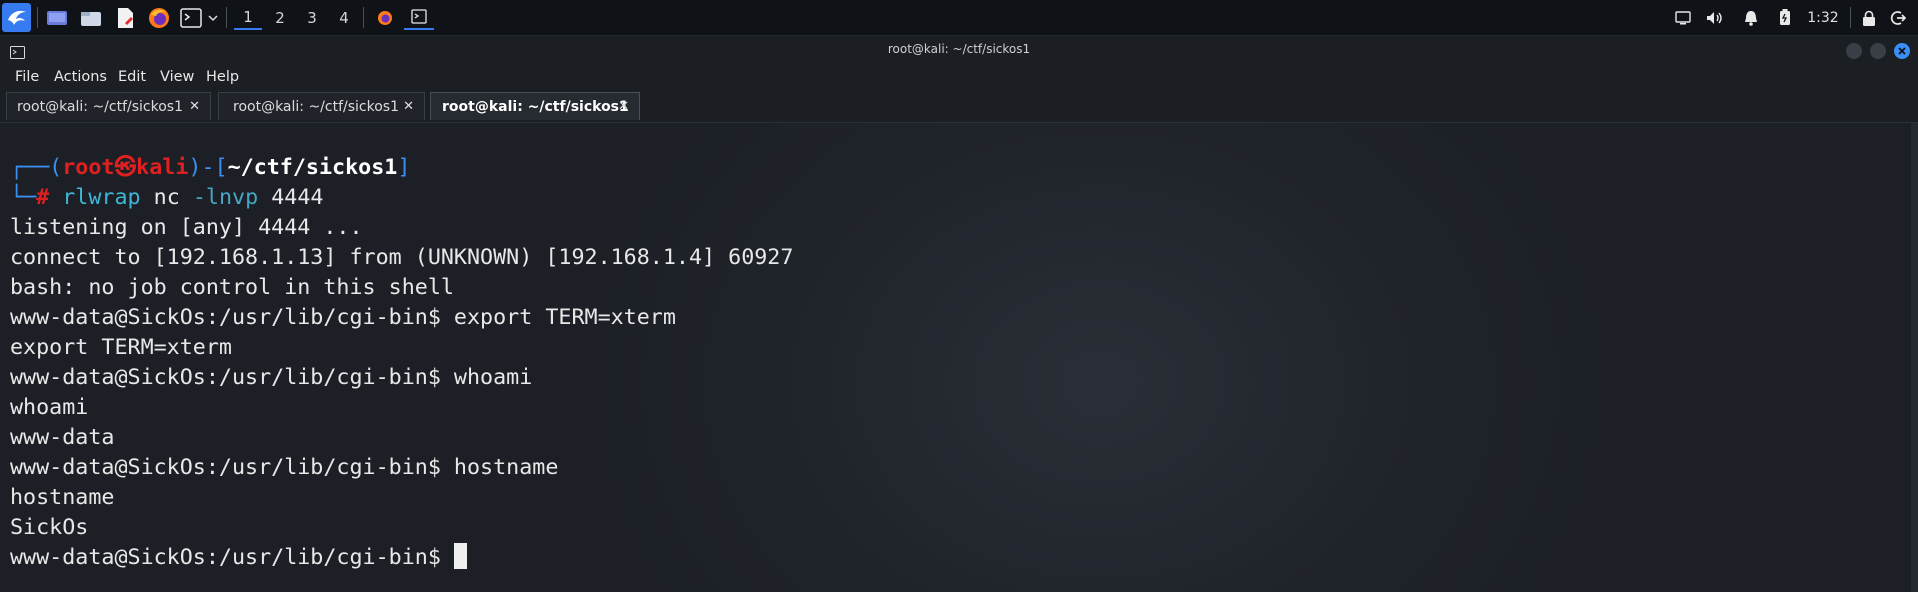 This screenshot has width=1918, height=592. I want to click on terminal-scrollbar, so click(1914, 357).